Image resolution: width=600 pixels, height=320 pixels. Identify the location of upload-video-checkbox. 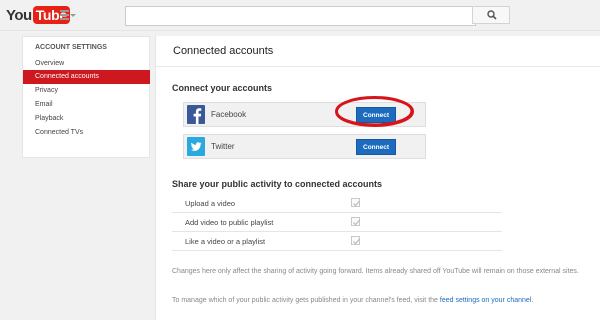
(355, 202).